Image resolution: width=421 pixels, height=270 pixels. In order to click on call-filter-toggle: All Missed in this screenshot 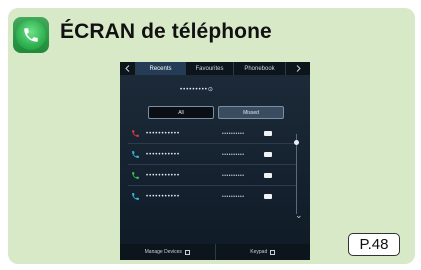, I will do `click(216, 112)`.